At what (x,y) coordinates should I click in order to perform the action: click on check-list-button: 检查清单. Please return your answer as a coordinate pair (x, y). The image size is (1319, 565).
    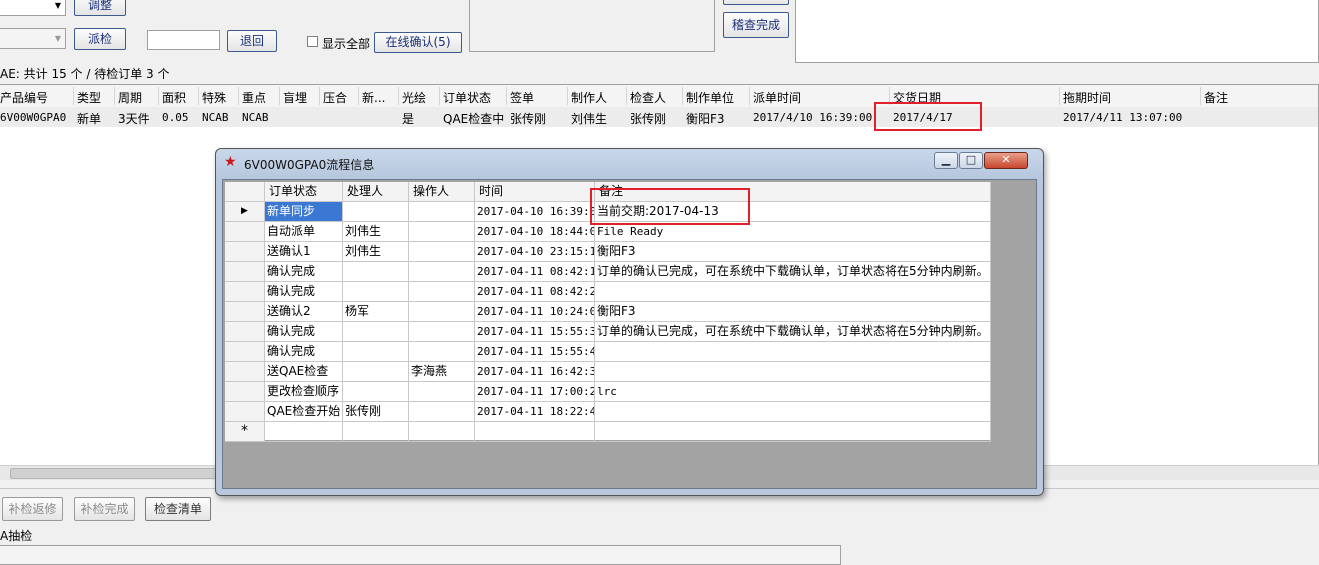
    Looking at the image, I should click on (178, 509).